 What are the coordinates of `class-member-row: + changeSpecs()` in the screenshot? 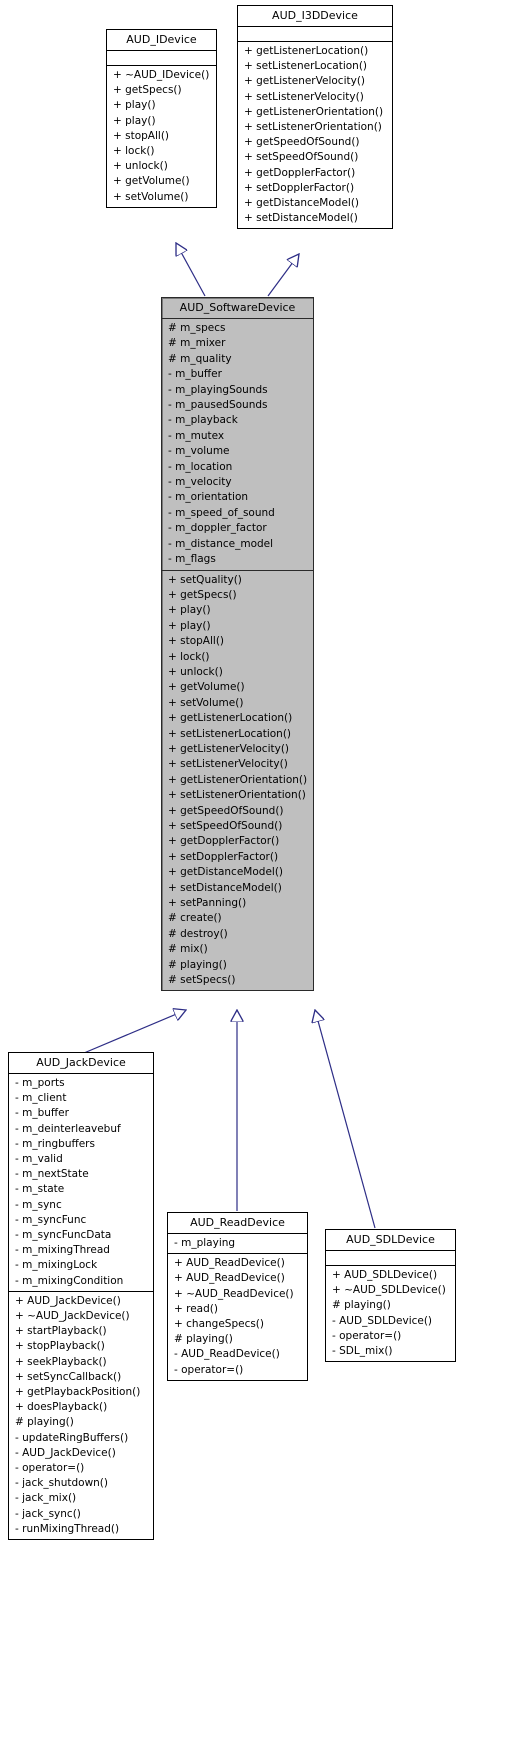 It's located at (219, 1324).